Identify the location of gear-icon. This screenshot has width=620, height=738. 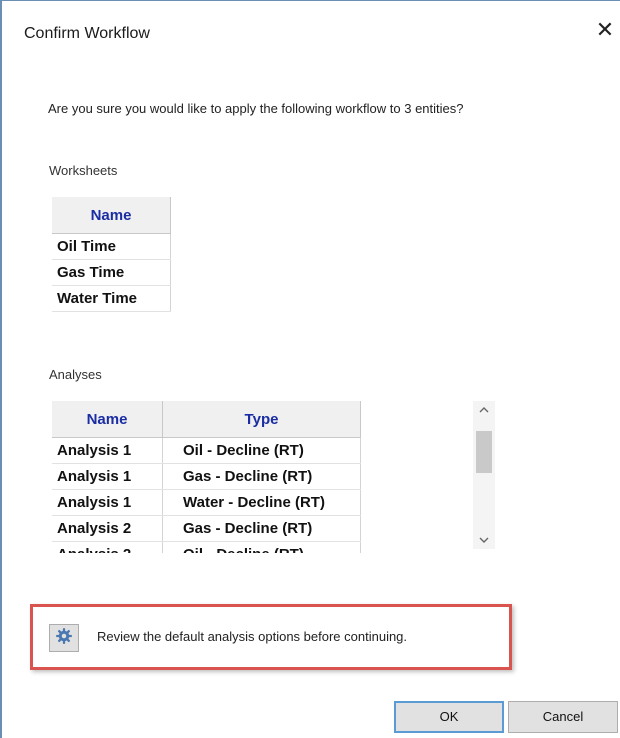
(64, 638).